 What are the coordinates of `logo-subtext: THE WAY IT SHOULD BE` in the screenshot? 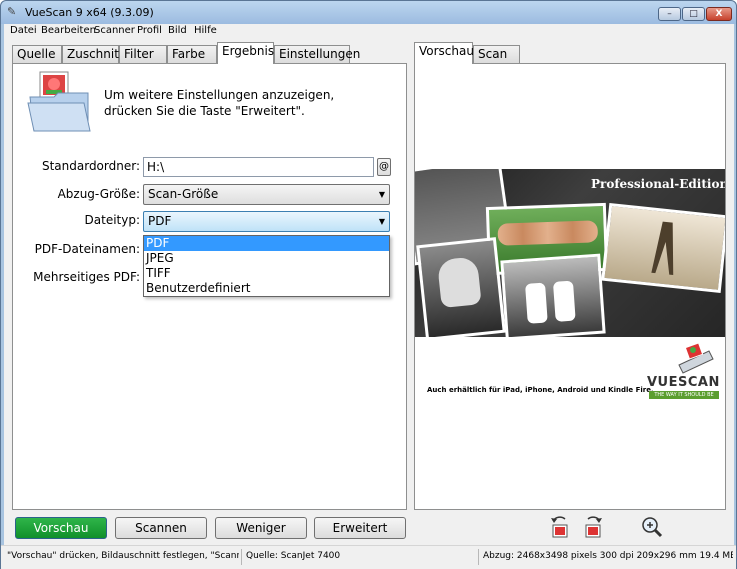 It's located at (684, 395).